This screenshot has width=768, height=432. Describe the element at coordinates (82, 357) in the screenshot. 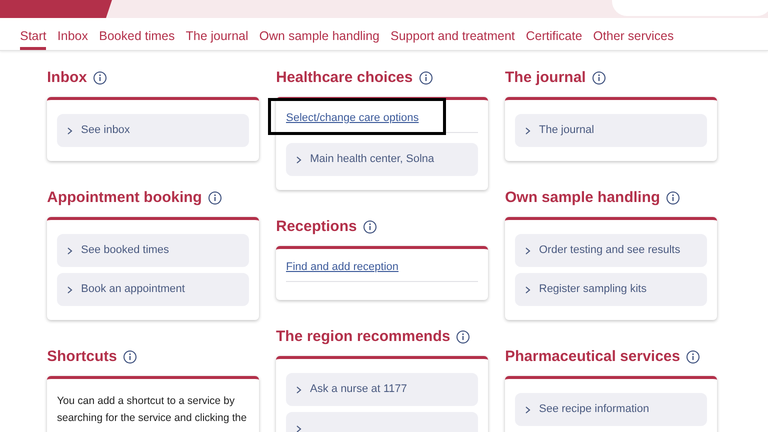

I see `section-heading: Shortcuts` at that location.